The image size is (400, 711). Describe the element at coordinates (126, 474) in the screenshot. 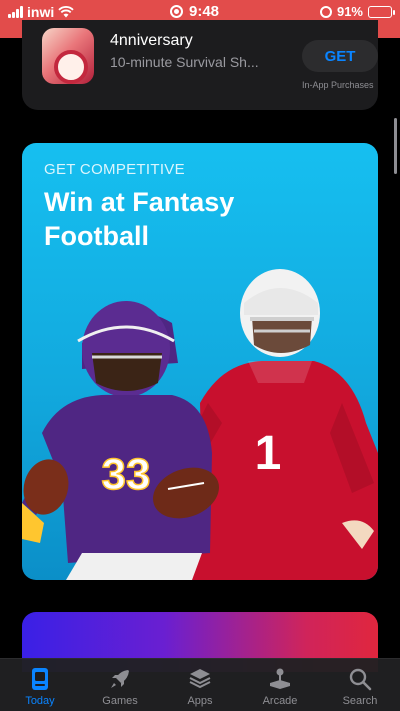

I see `jersey-number-left: 33` at that location.